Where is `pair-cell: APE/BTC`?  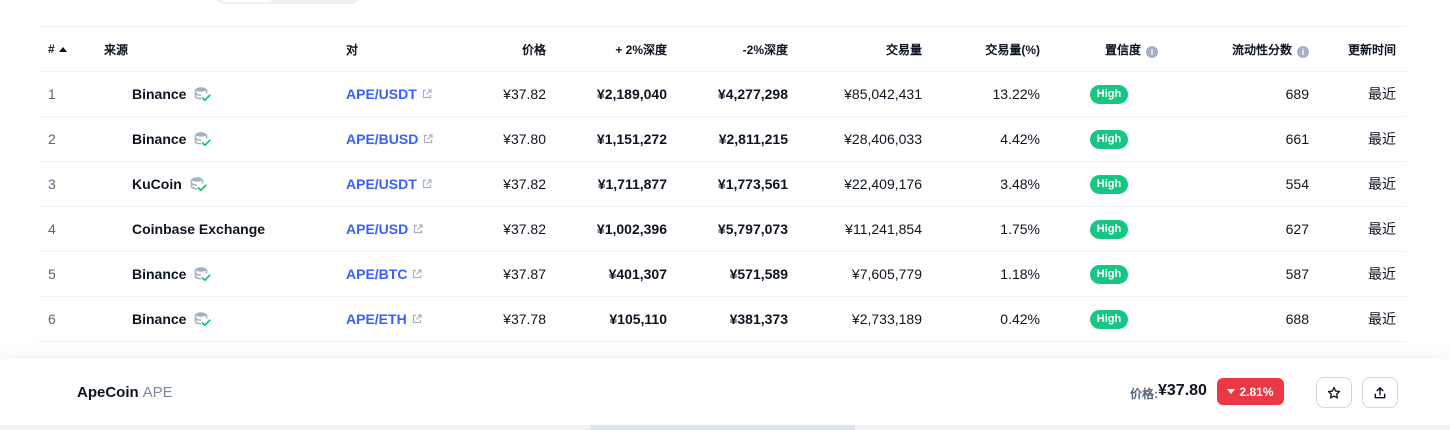 pair-cell: APE/BTC is located at coordinates (406, 274).